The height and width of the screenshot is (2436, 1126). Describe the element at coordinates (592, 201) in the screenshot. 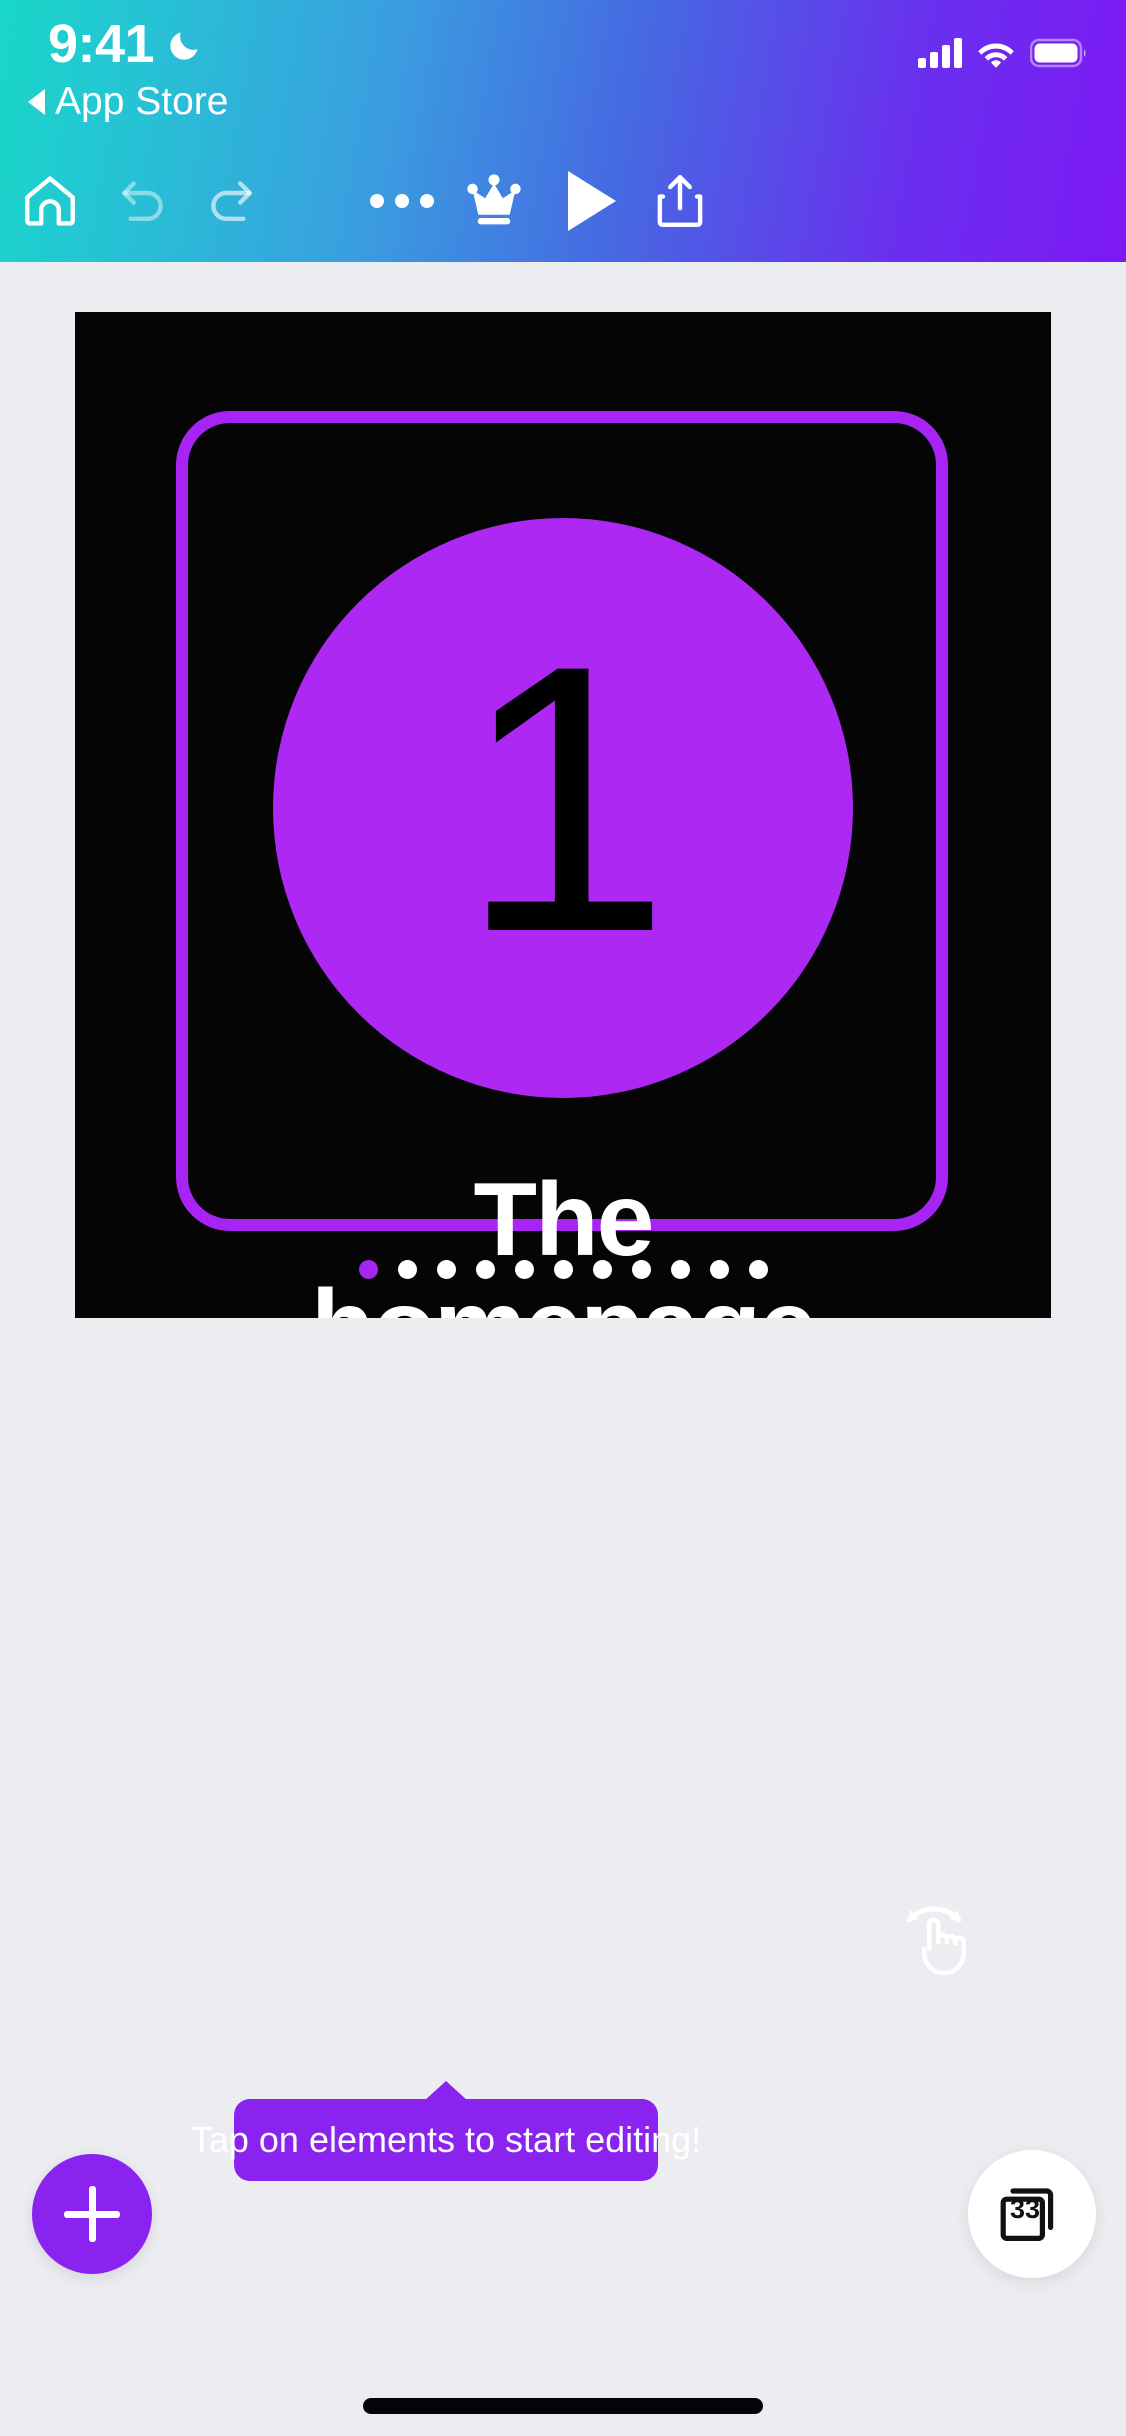

I see `play-icon` at that location.